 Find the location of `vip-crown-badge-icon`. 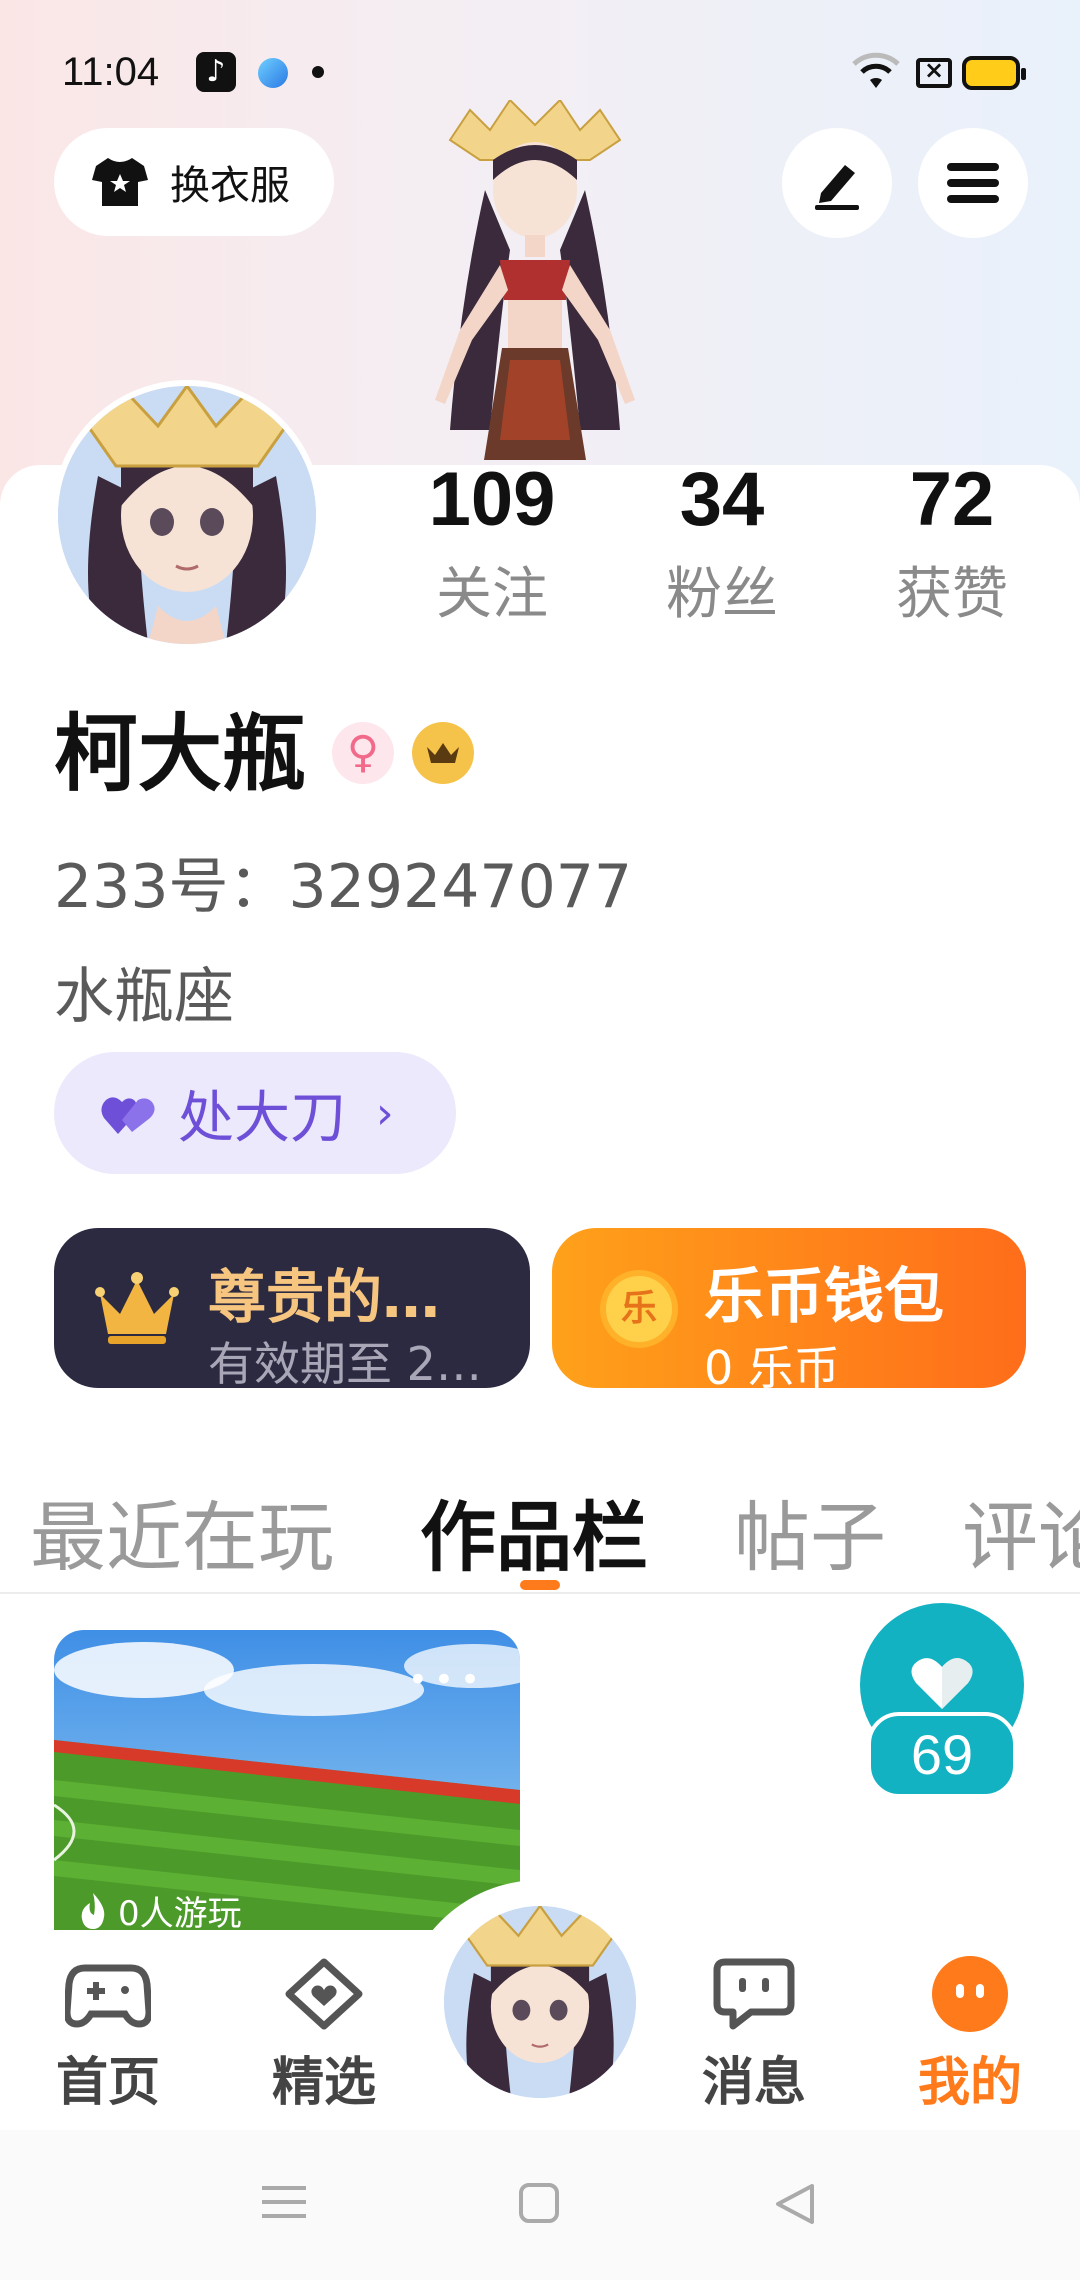

vip-crown-badge-icon is located at coordinates (443, 753).